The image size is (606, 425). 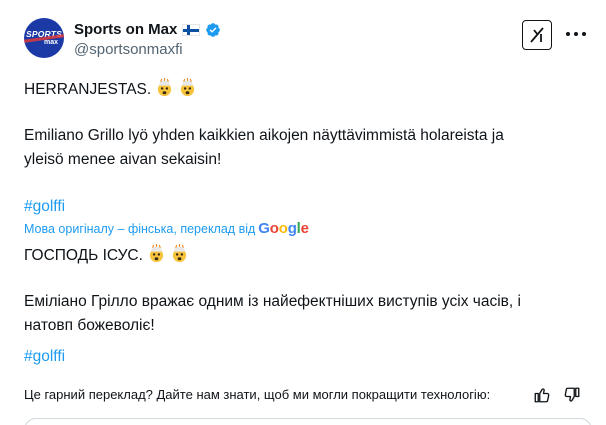 I want to click on google-letter: g, so click(x=292, y=228).